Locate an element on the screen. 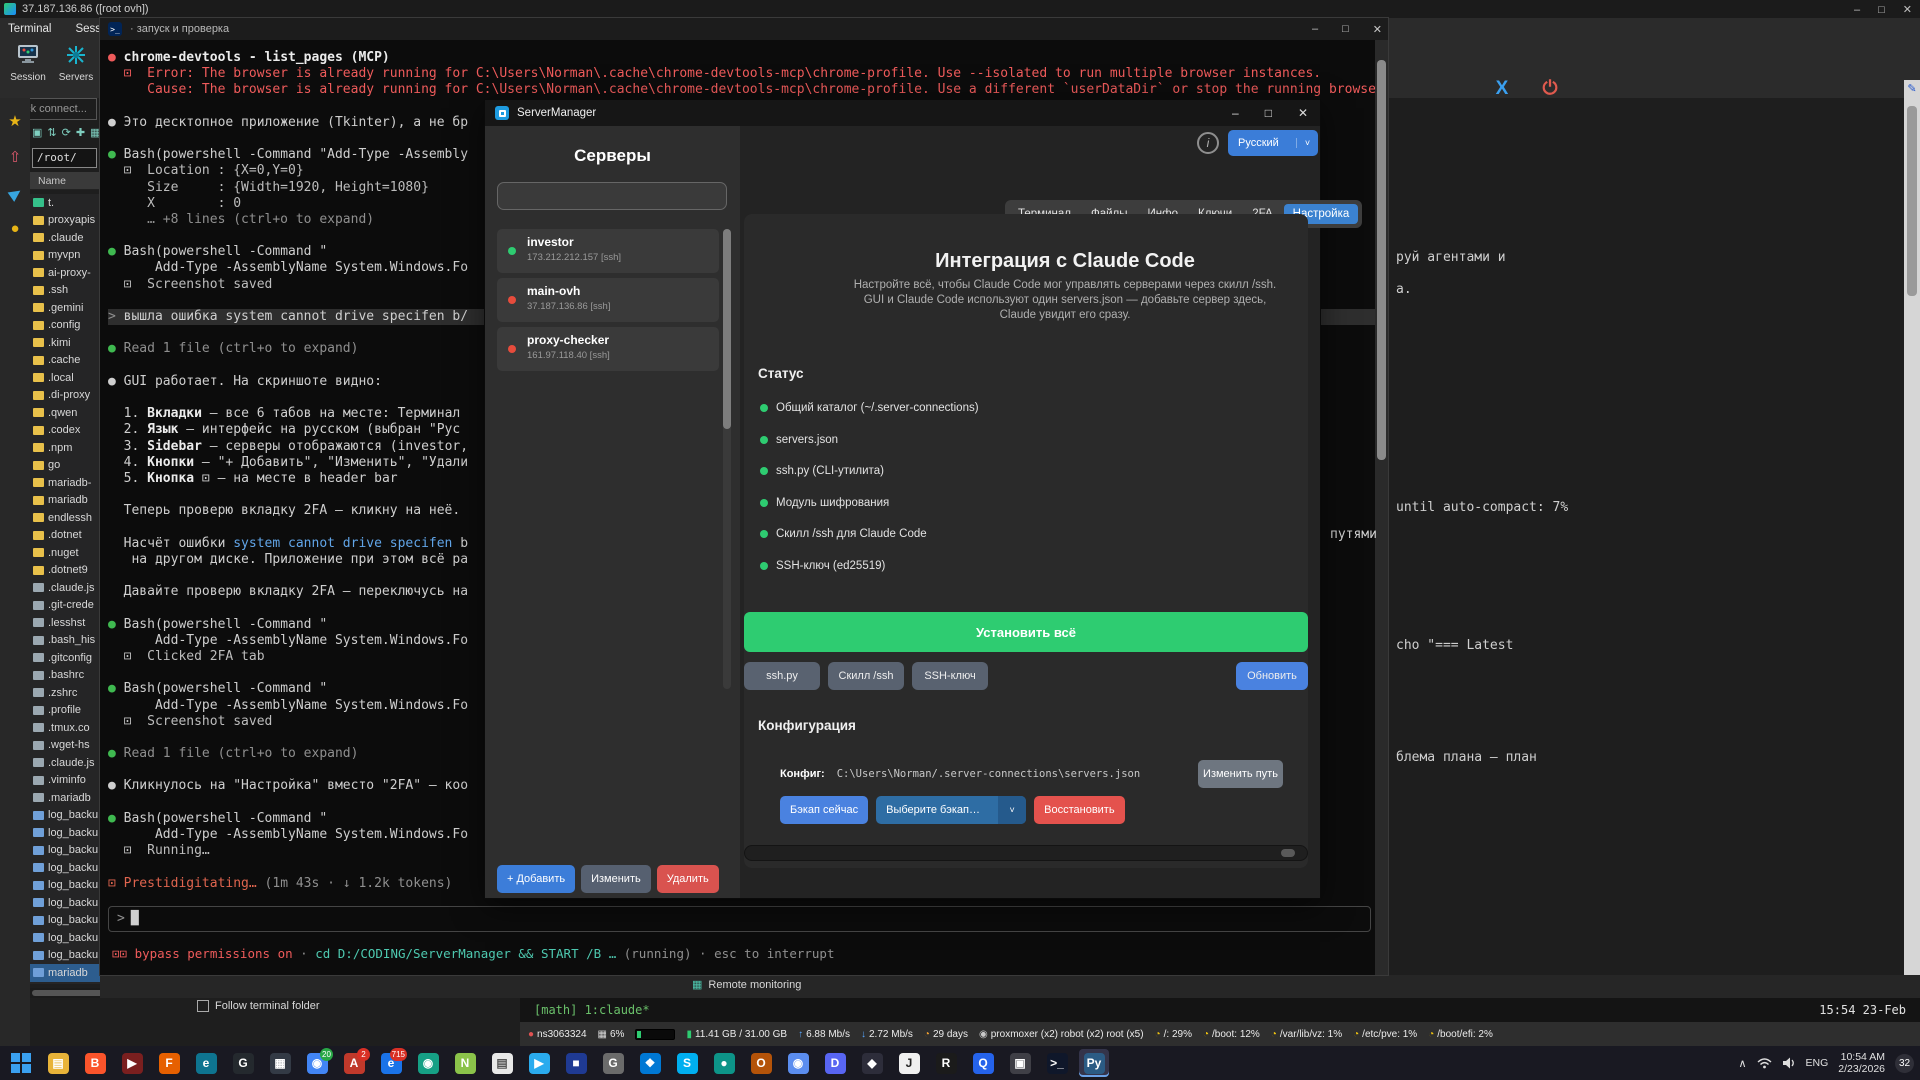  server-card-main-ovh: main-ovh 37.187.136.86 [ssh] is located at coordinates (608, 300).